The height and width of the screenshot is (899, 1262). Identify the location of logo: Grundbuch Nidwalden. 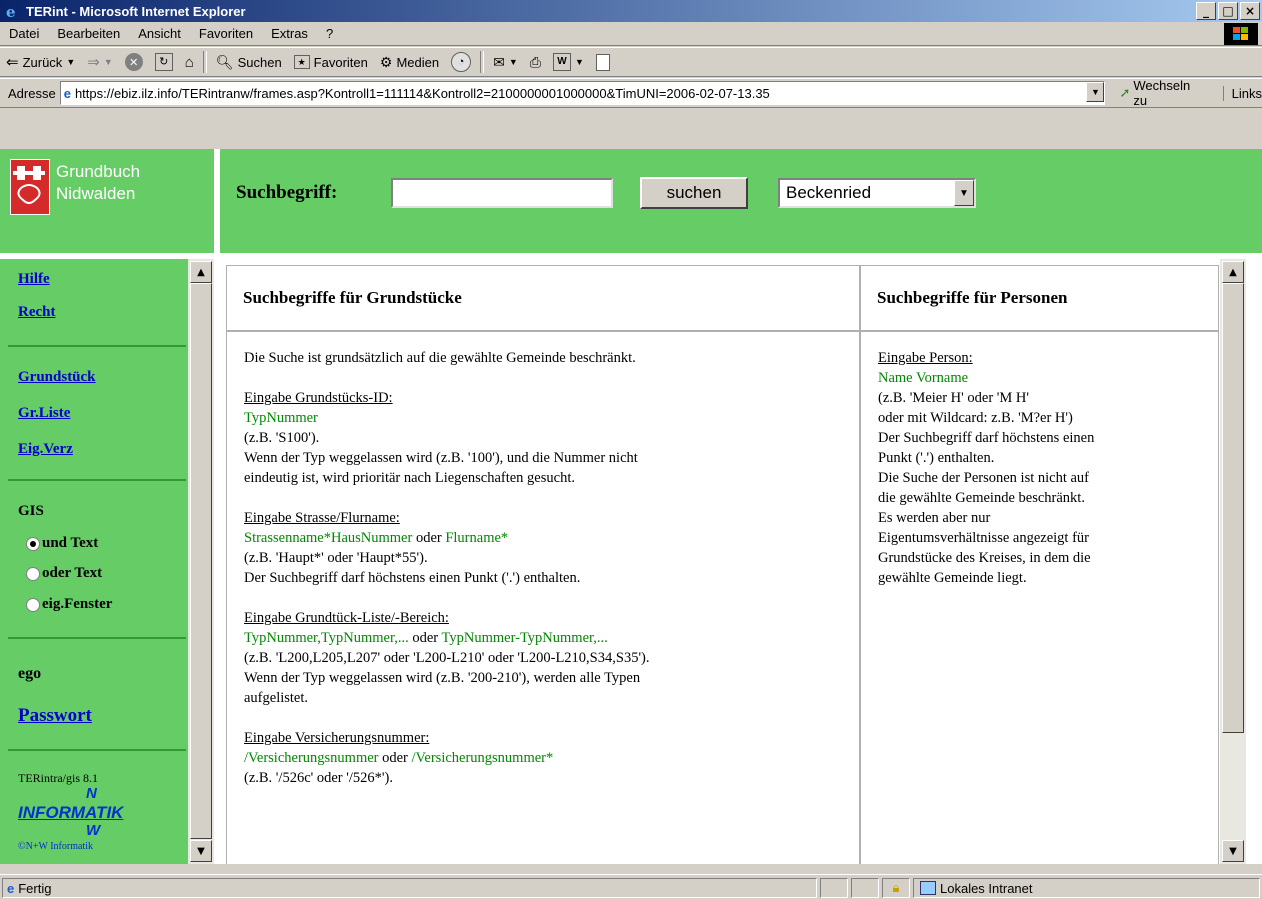
(110, 188).